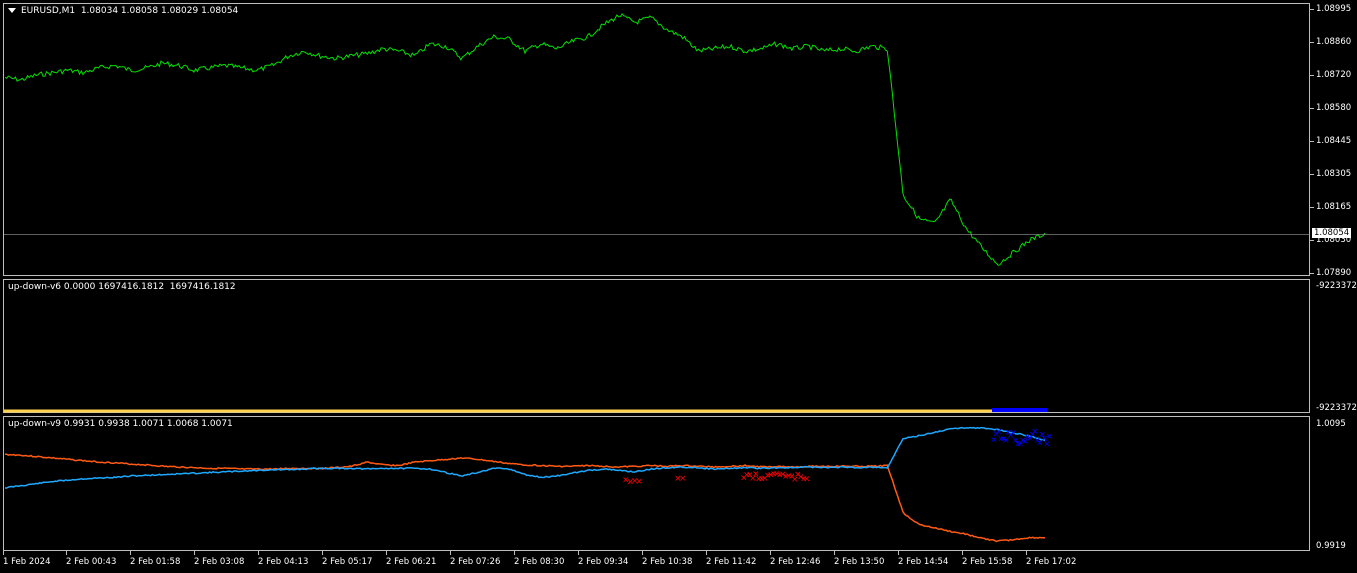  Describe the element at coordinates (1331, 424) in the screenshot. I see `v9-axis-label: 1.0095` at that location.